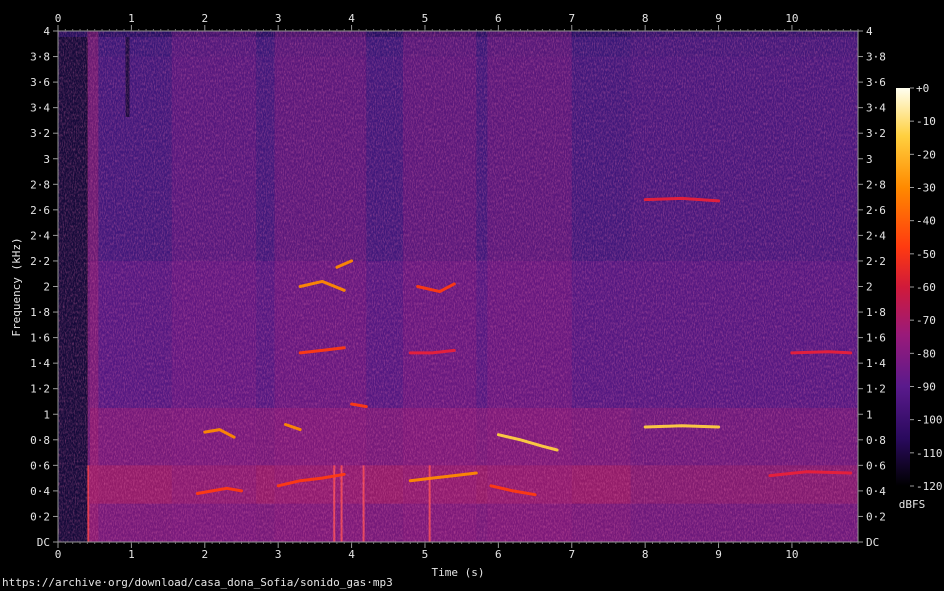  Describe the element at coordinates (876, 440) in the screenshot. I see `y-tick-label-right: 0·8` at that location.